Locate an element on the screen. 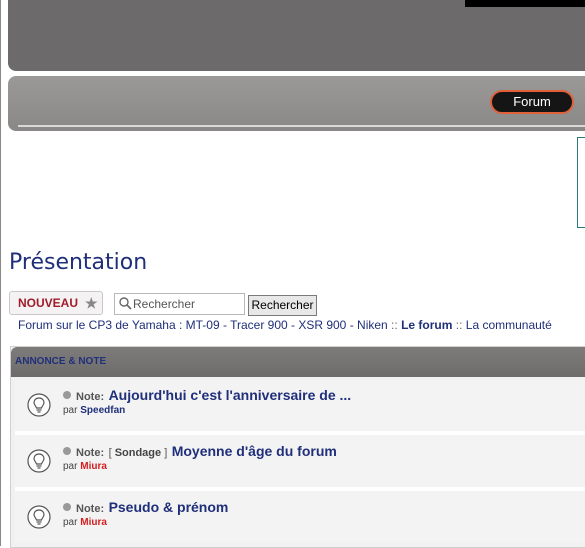  side-panel-frame is located at coordinates (581, 182).